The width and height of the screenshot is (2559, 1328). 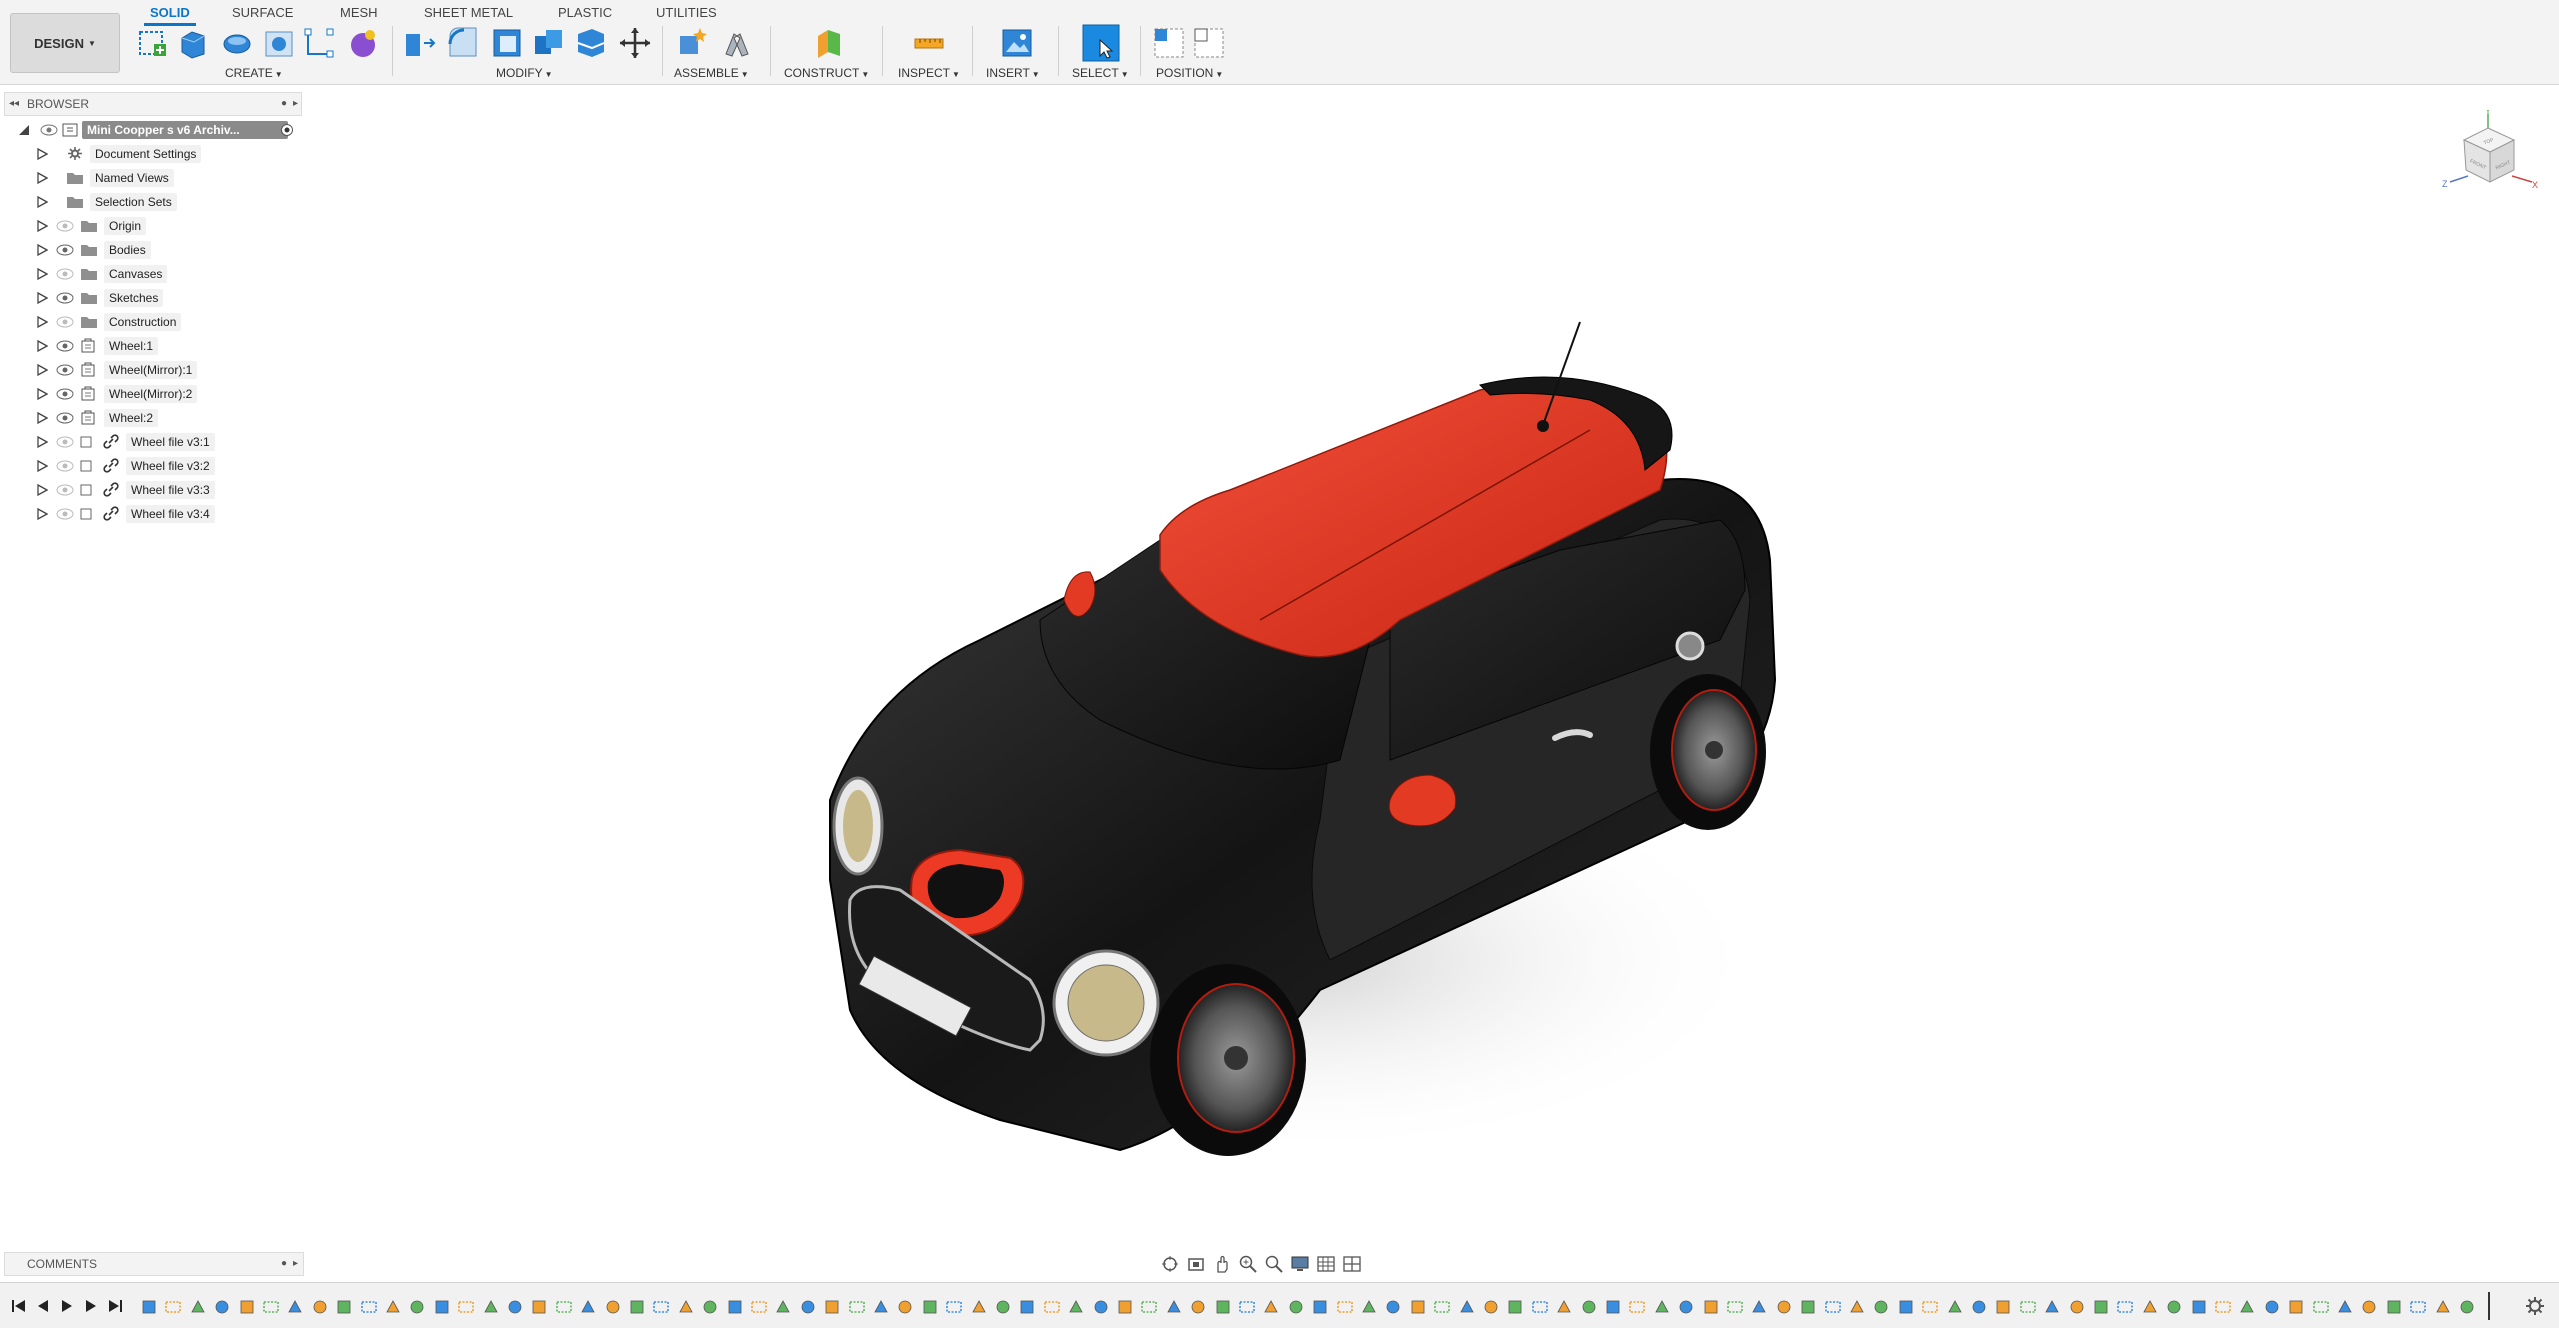 I want to click on measure-icon, so click(x=929, y=43).